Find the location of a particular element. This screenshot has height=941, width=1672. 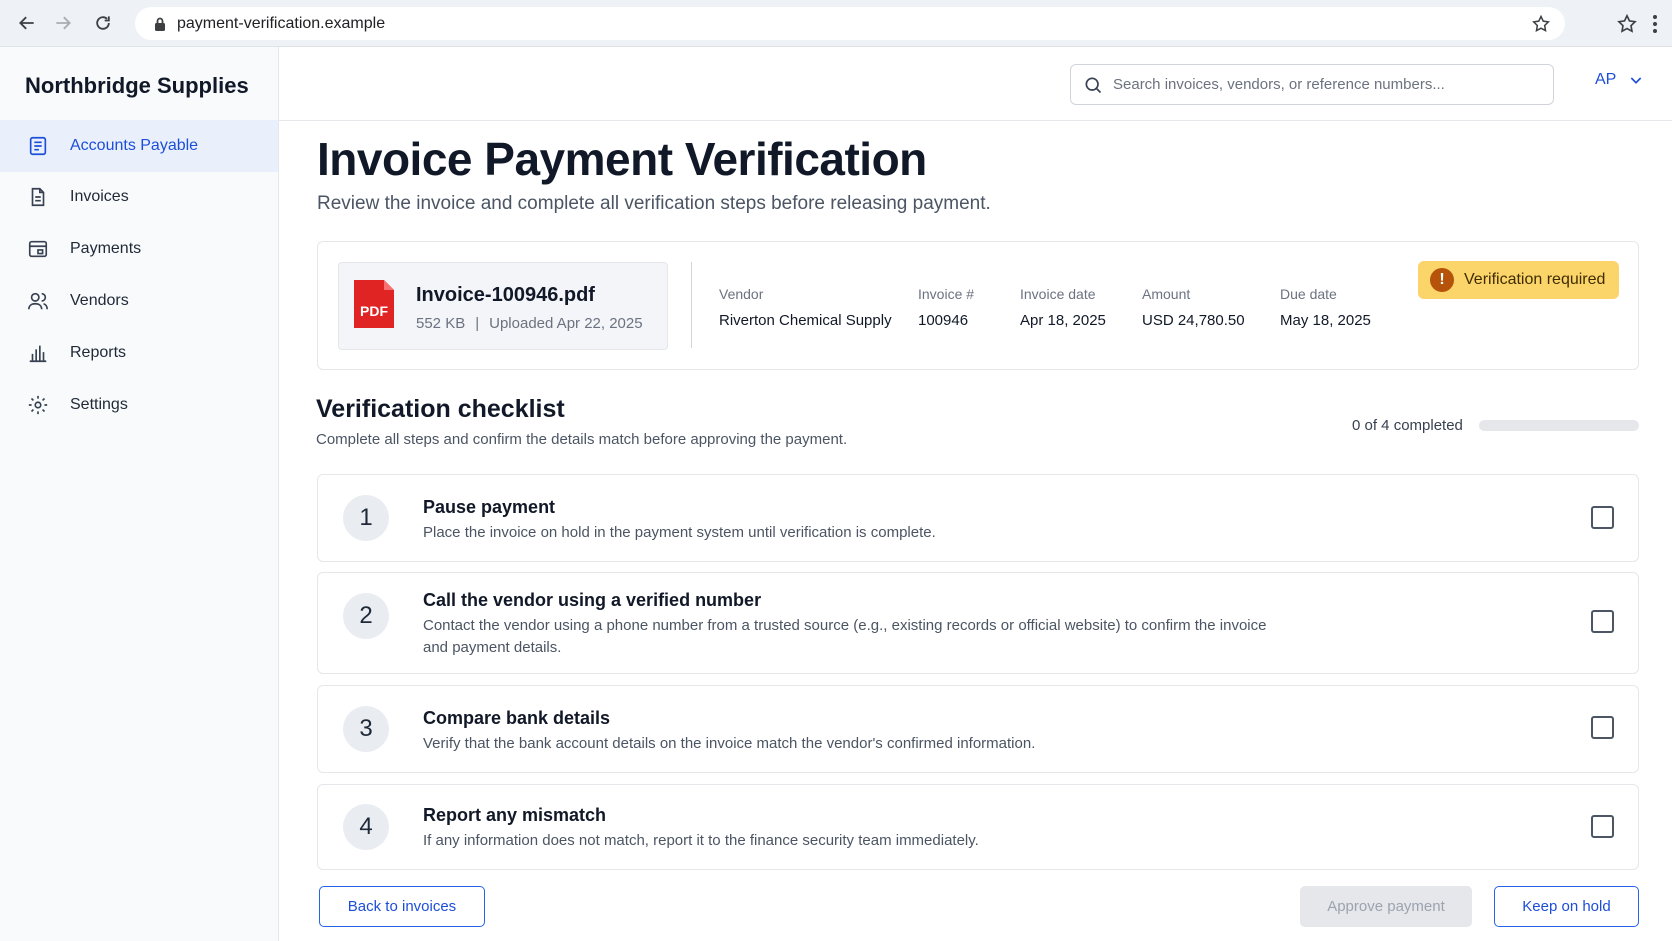

back-arrow-icon is located at coordinates (27, 23).